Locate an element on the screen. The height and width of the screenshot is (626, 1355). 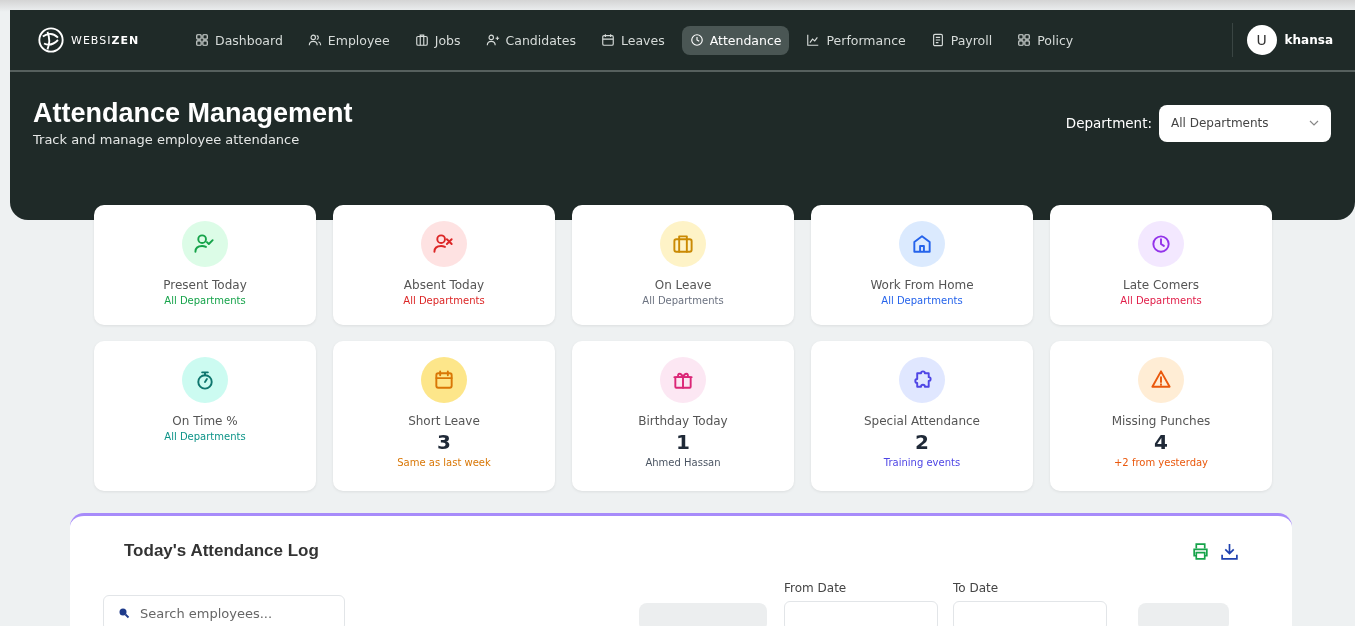
stat-value: 1 is located at coordinates (683, 442).